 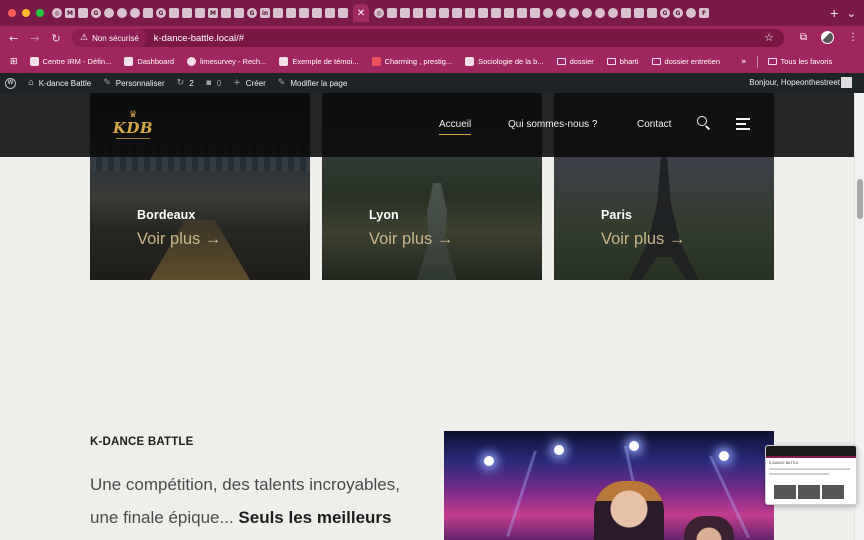 What do you see at coordinates (811, 475) in the screenshot?
I see `page-preview-thumbnail: K-DANCE BATTLE` at bounding box center [811, 475].